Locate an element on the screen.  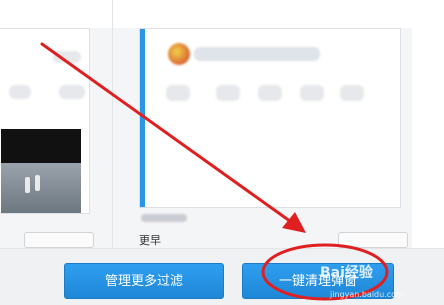
annotation-arrow-head is located at coordinates (294, 222).